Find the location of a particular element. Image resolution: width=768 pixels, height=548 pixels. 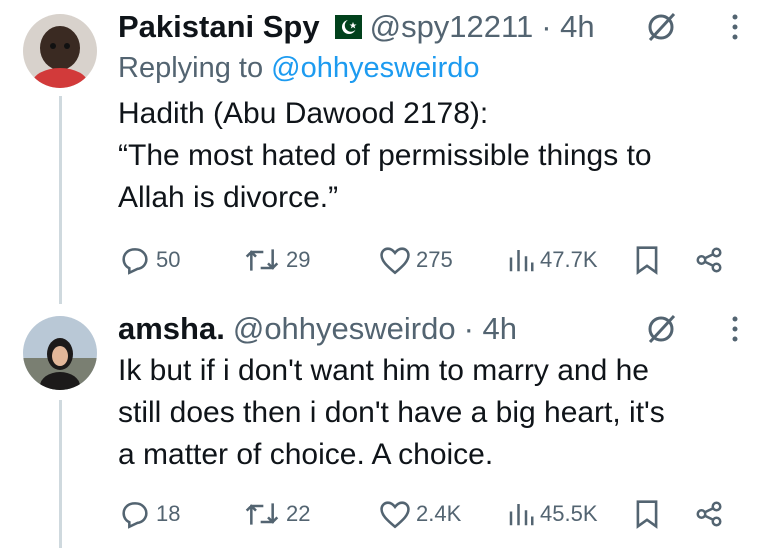

reply-count: 18 is located at coordinates (168, 513).